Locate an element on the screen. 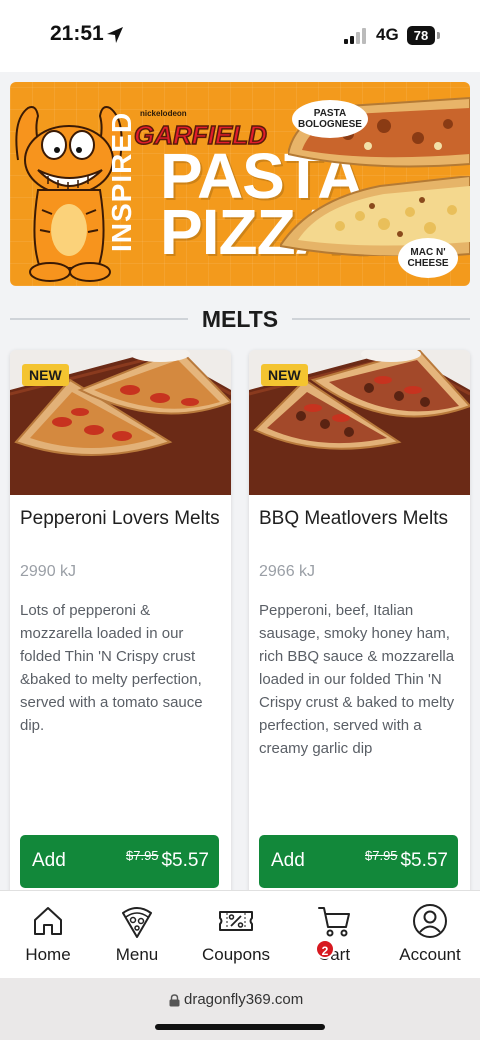  product-energy: 2990 kJ is located at coordinates (48, 571).